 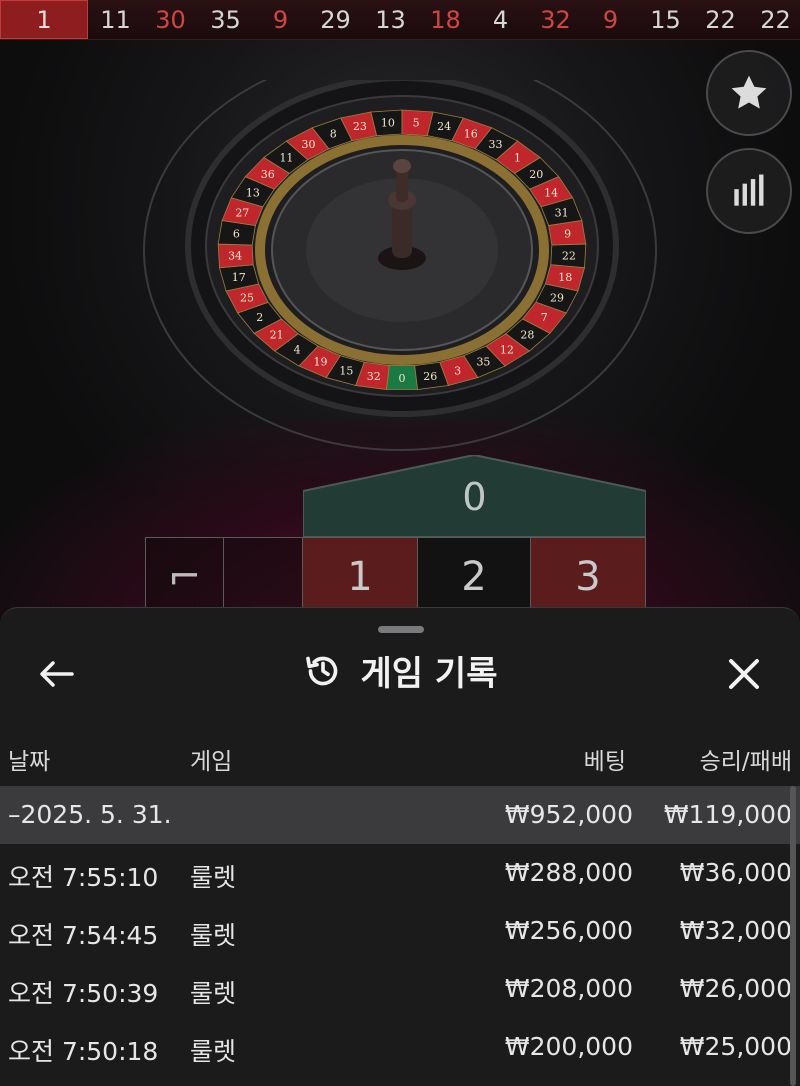 I want to click on recent-results-strip: 1 11 30 35 9 29 13 18 4 32 9 15 22 22, so click(x=400, y=20).